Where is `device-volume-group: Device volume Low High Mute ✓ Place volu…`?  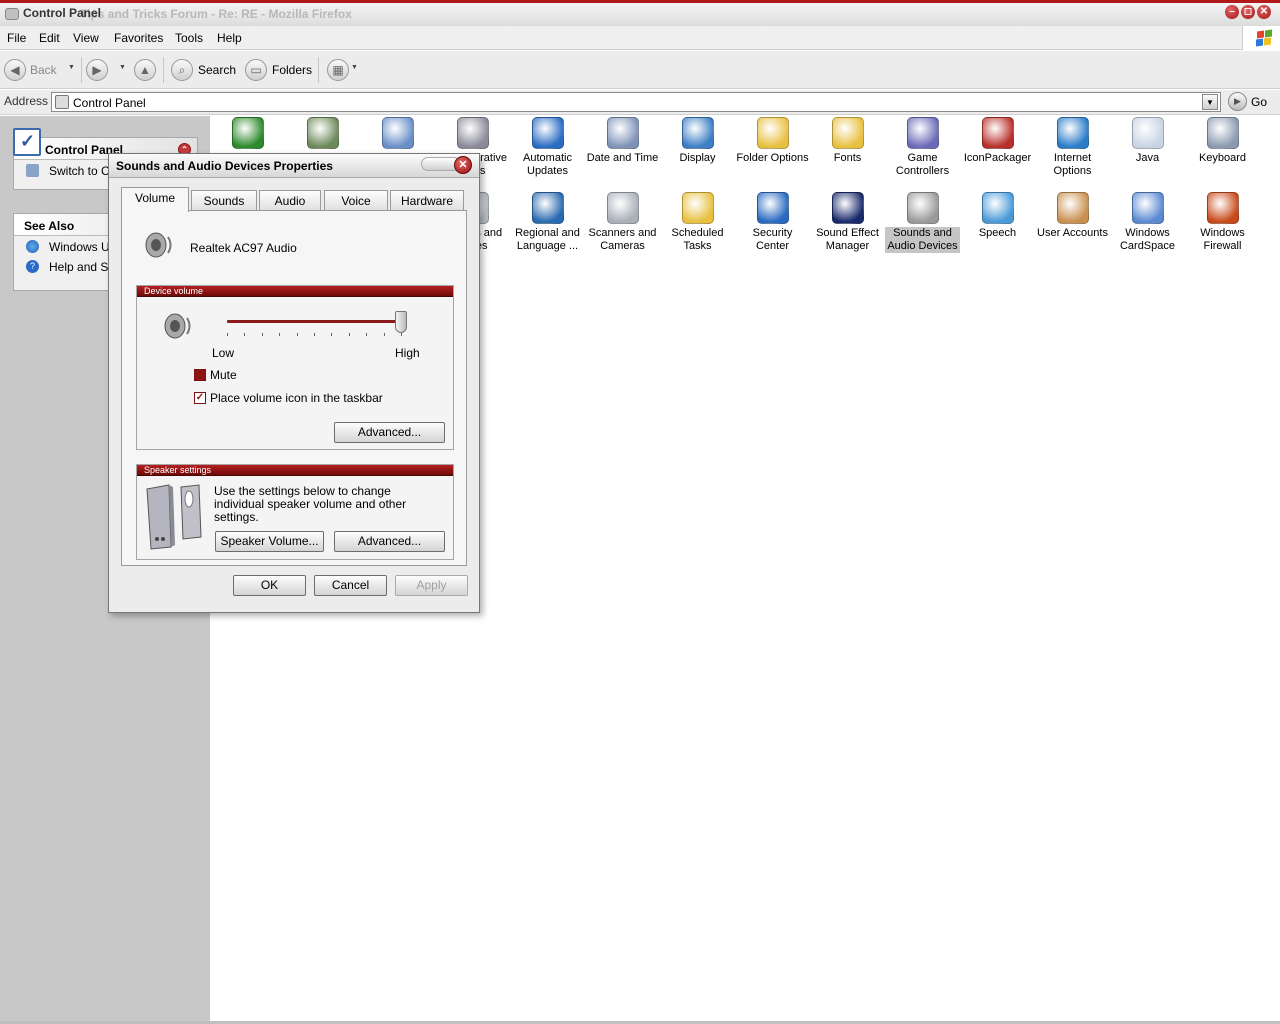 device-volume-group: Device volume Low High Mute ✓ Place volu… is located at coordinates (295, 367).